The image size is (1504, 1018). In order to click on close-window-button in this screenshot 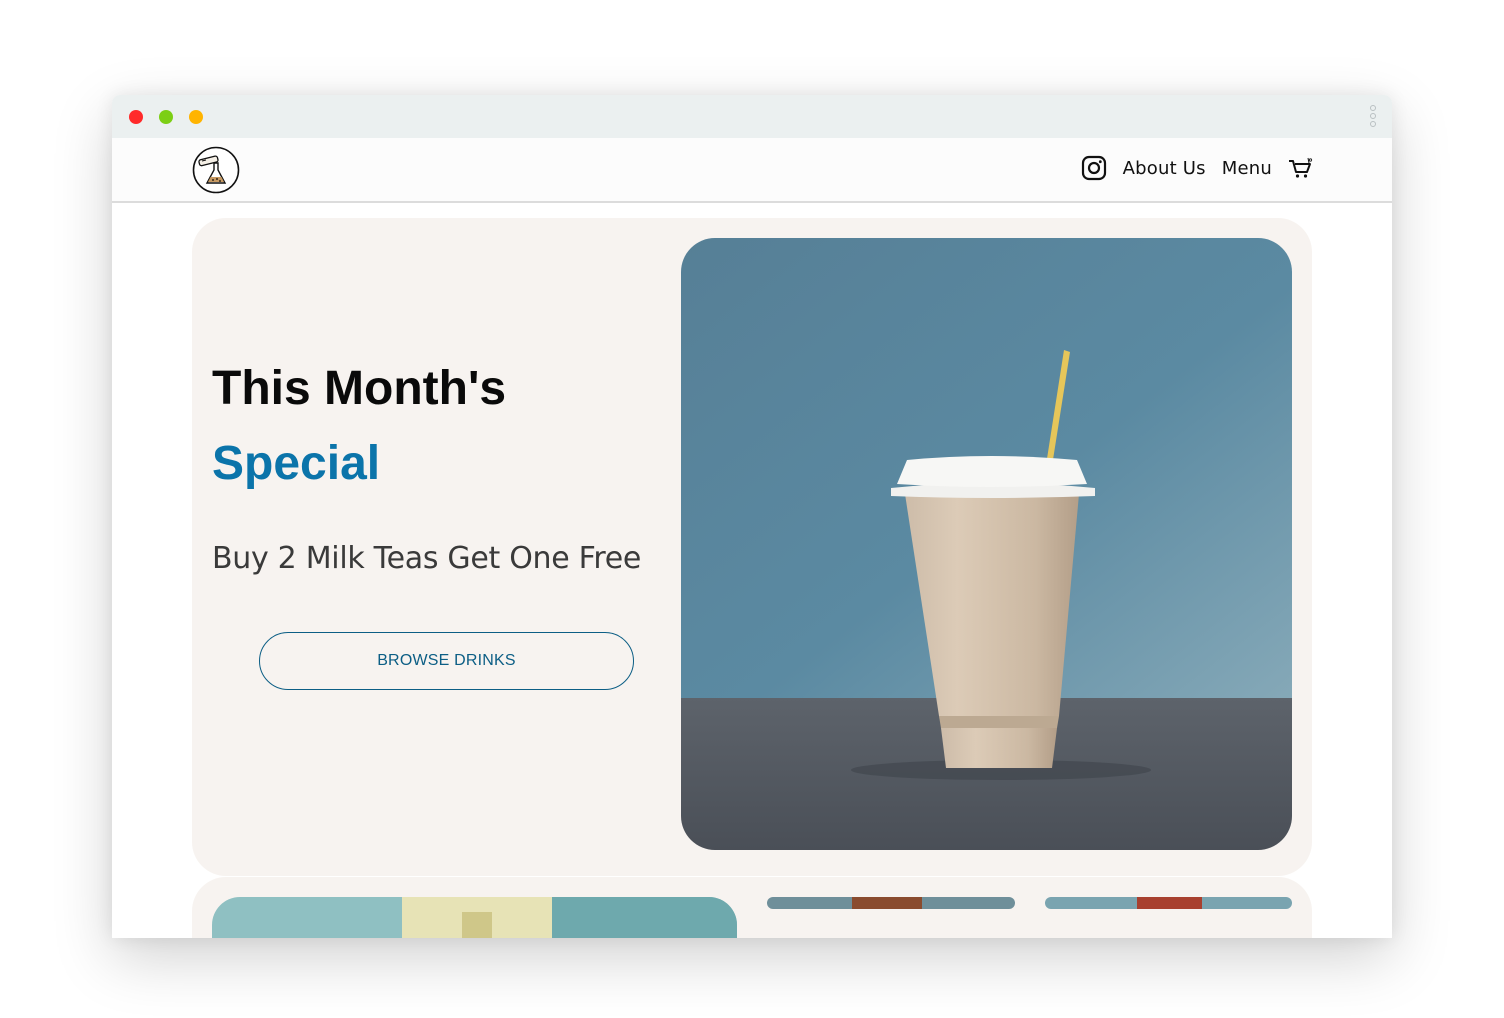, I will do `click(136, 117)`.